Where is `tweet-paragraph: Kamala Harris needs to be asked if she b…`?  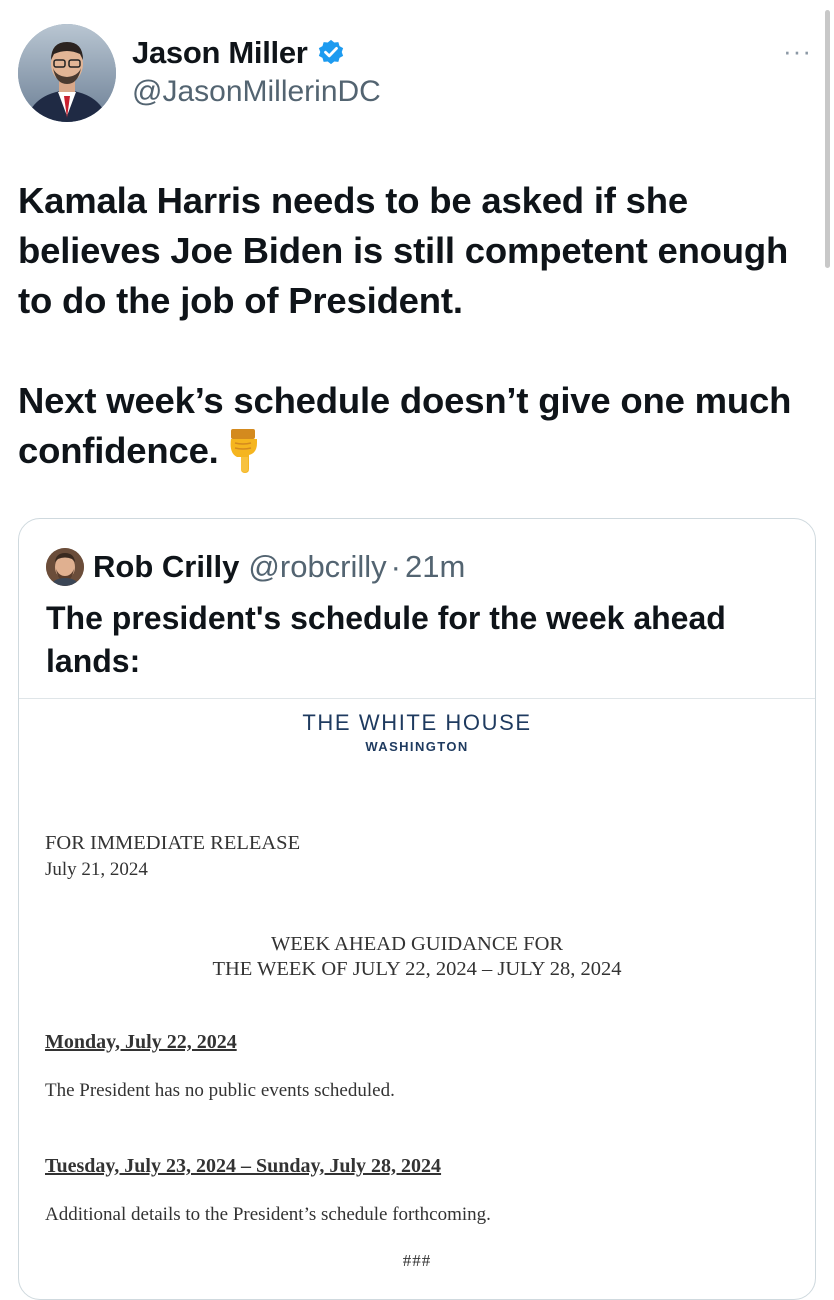
tweet-paragraph: Kamala Harris needs to be asked if she b… is located at coordinates (403, 250).